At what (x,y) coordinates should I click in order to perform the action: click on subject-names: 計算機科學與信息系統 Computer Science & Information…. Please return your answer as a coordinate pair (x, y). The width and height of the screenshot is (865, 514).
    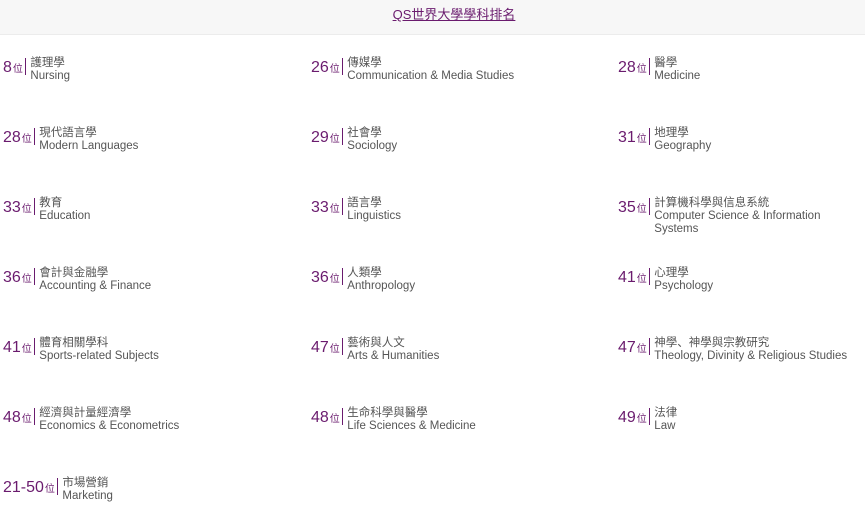
    Looking at the image, I should click on (759, 216).